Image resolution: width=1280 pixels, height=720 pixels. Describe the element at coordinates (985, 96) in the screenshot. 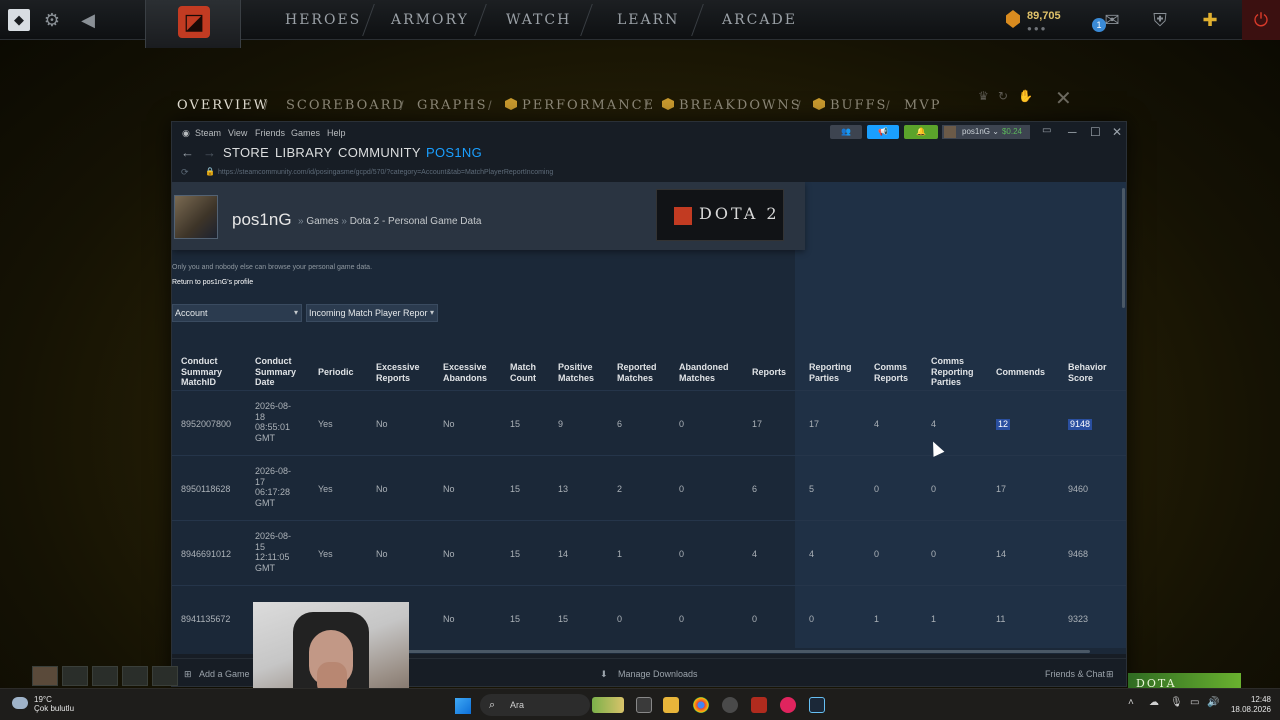

I see `crown-icon: ♛` at that location.